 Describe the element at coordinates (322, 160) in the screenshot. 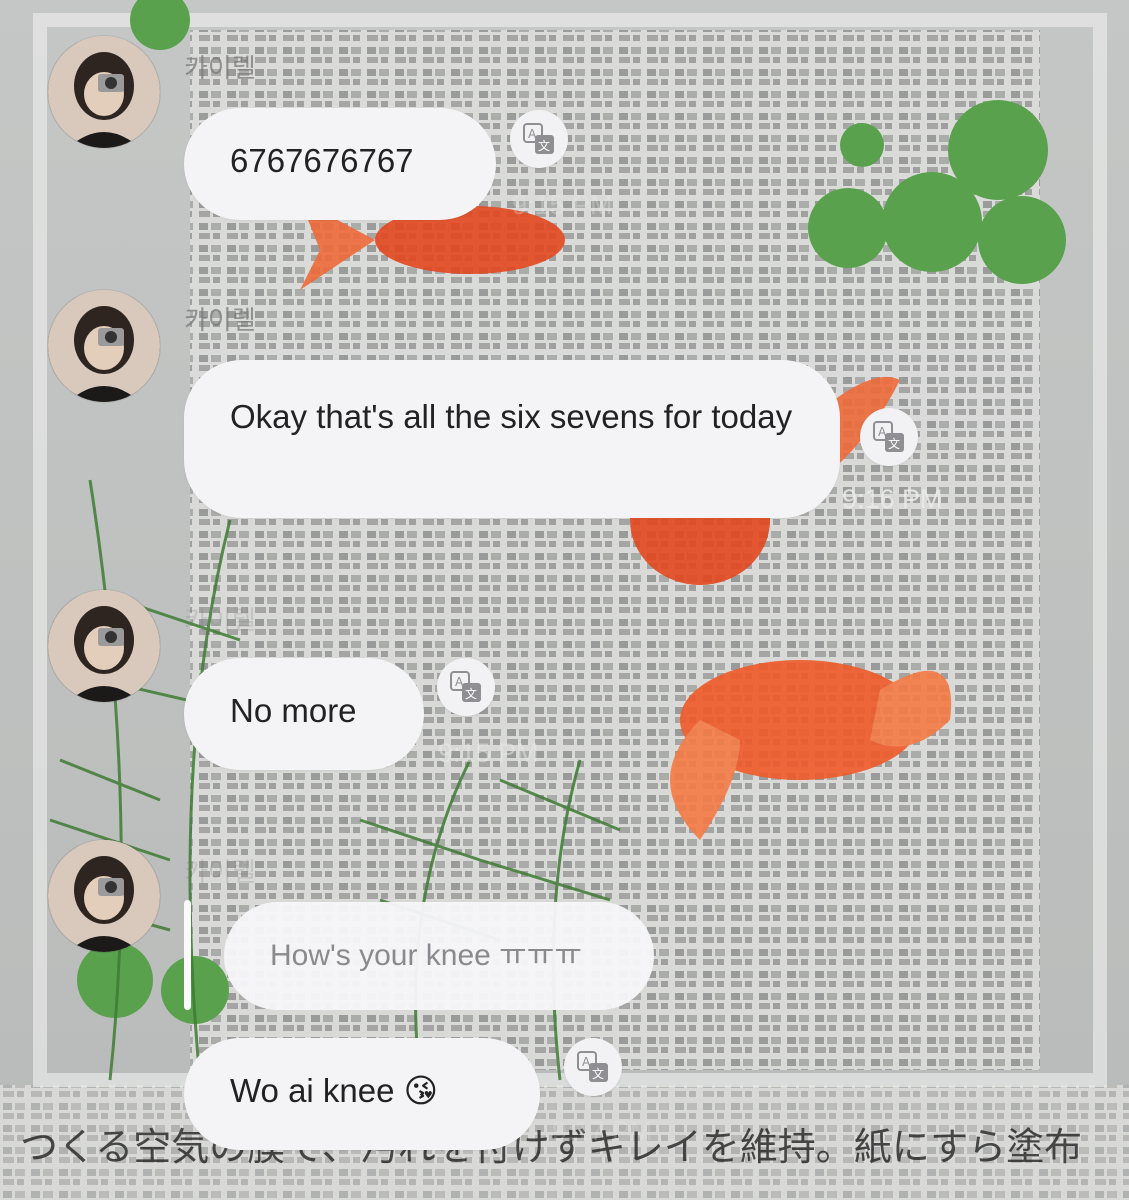

I see `message-text: 6767676767` at that location.